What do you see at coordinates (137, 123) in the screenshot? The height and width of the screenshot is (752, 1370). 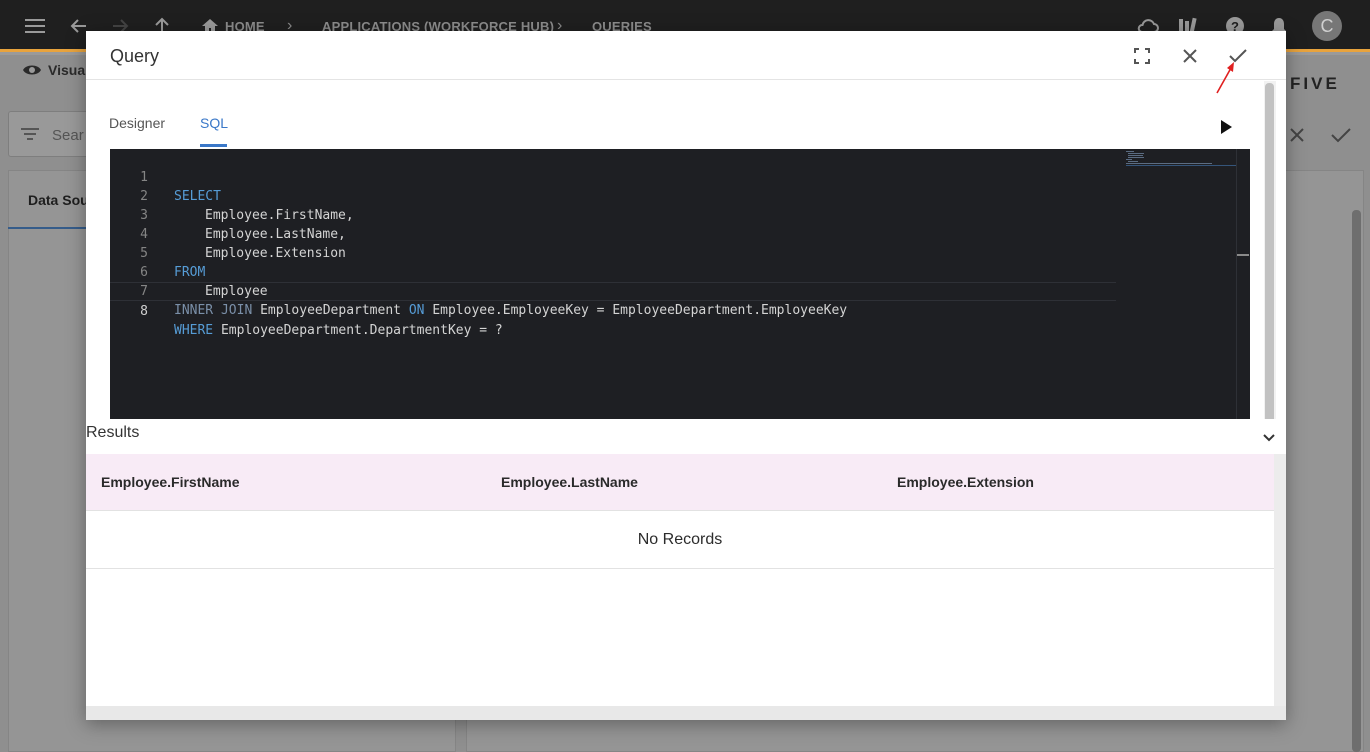 I see `tab-designer: Designer` at bounding box center [137, 123].